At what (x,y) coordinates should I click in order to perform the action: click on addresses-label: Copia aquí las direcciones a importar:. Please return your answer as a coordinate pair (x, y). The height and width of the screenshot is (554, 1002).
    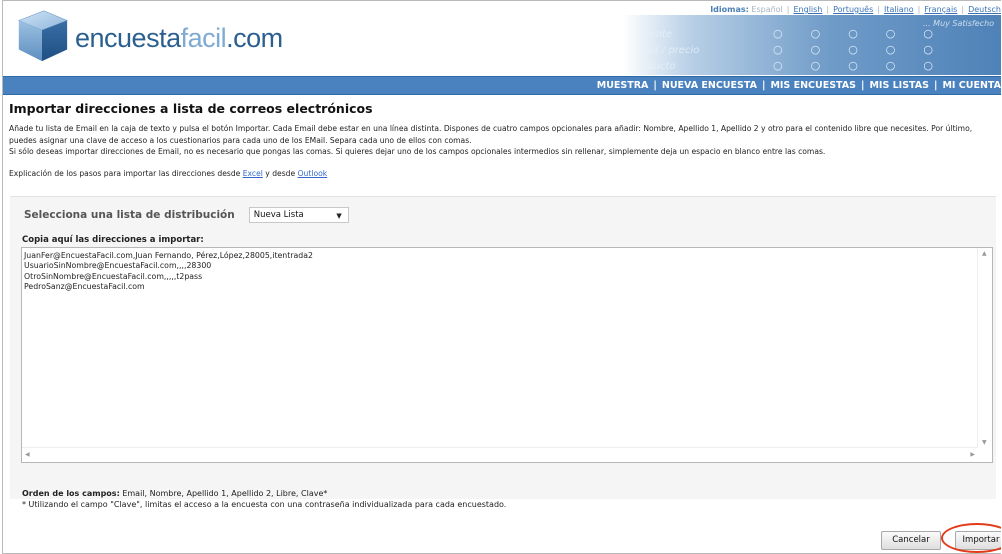
    Looking at the image, I should click on (113, 240).